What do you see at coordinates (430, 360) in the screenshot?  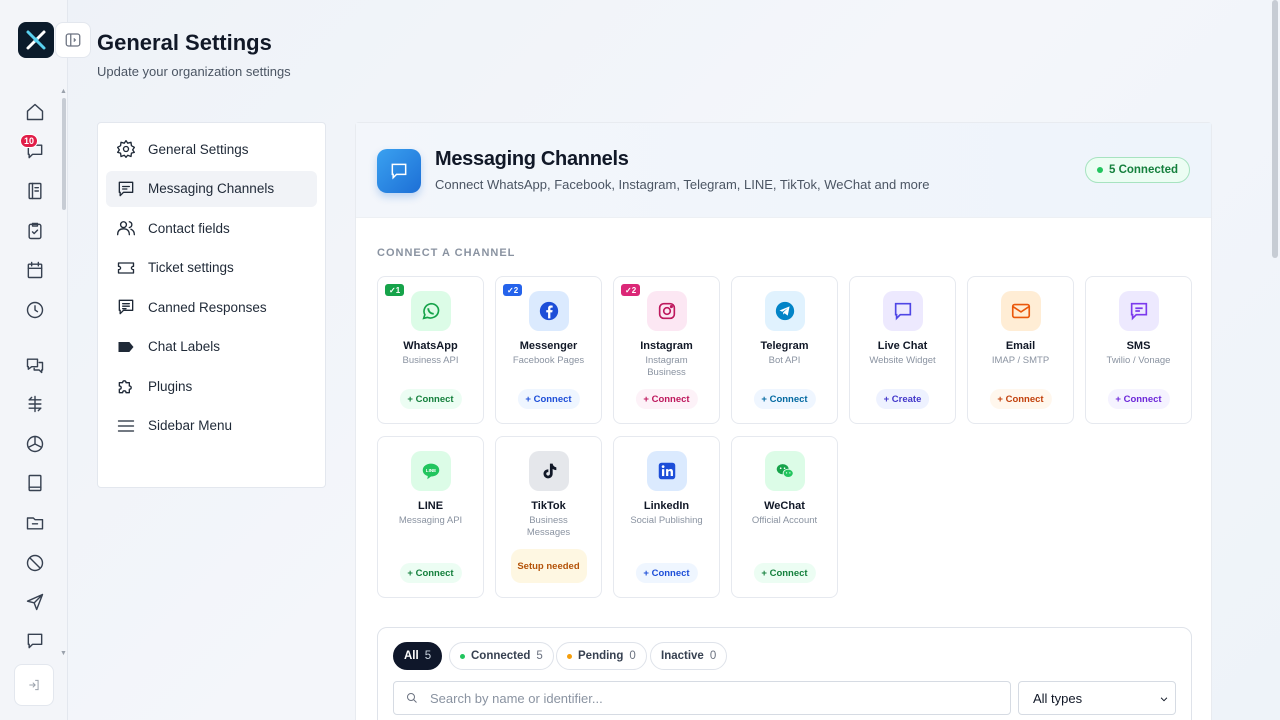 I see `channel-subtitle: Business API` at bounding box center [430, 360].